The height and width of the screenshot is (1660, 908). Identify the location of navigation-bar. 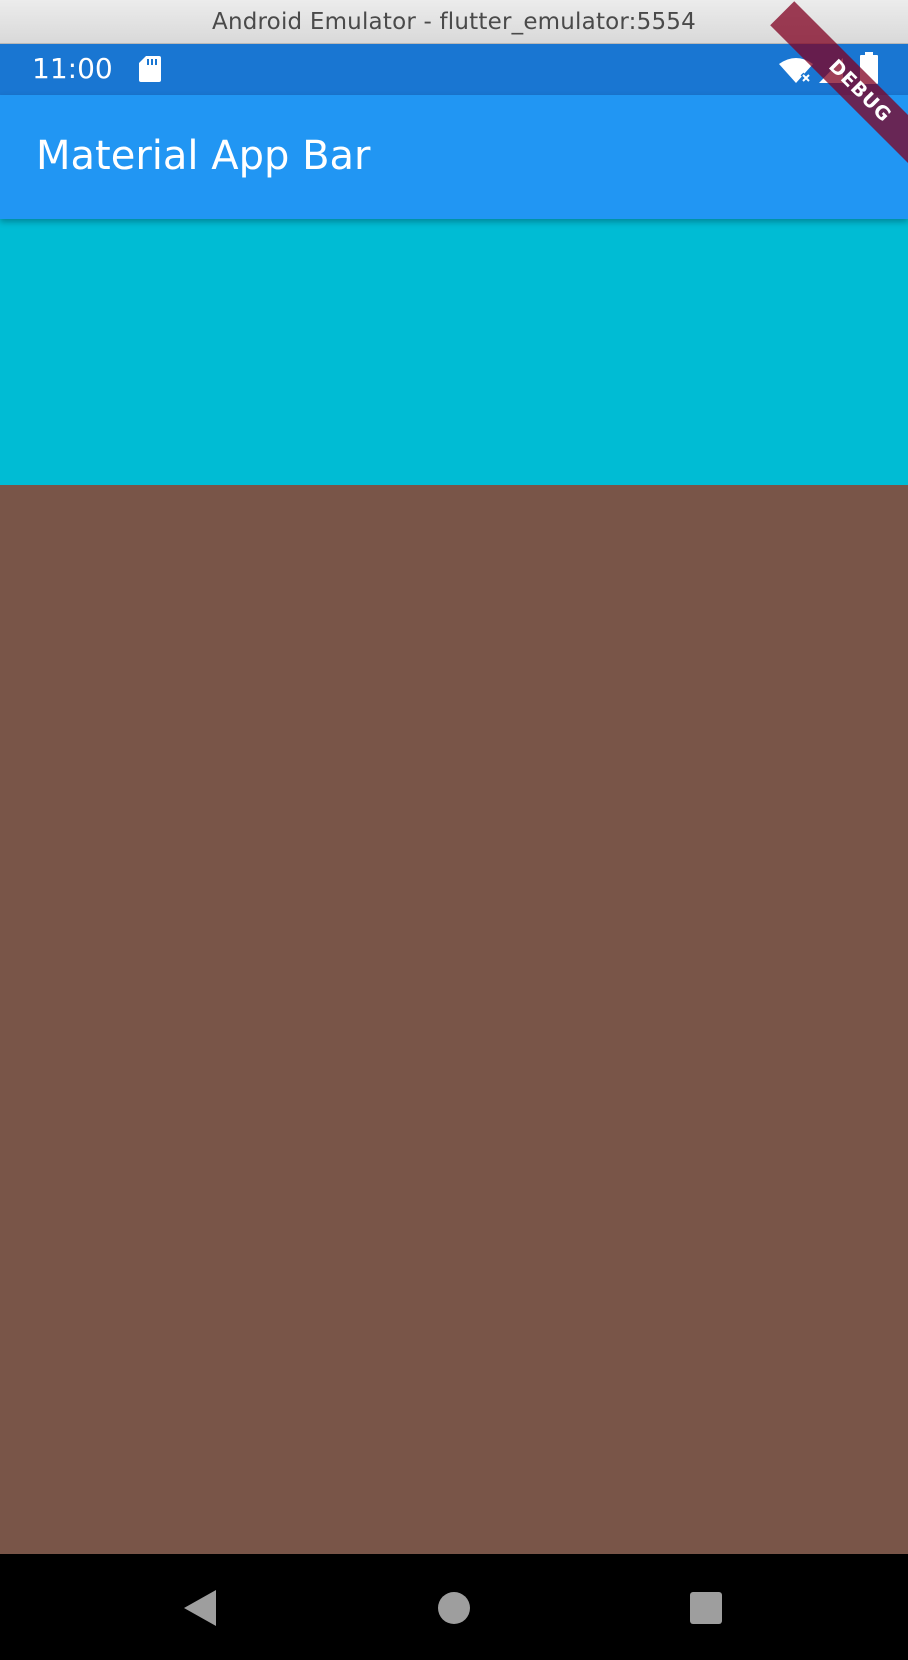
(454, 1607).